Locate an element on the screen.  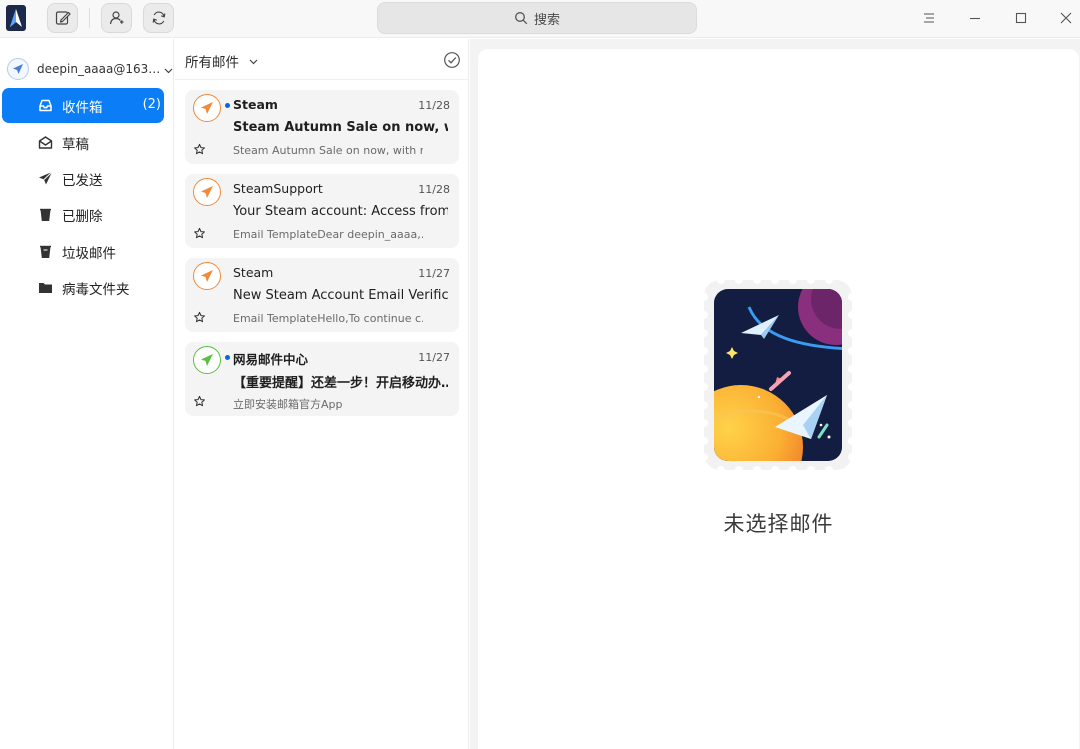
contacts-button is located at coordinates (116, 18).